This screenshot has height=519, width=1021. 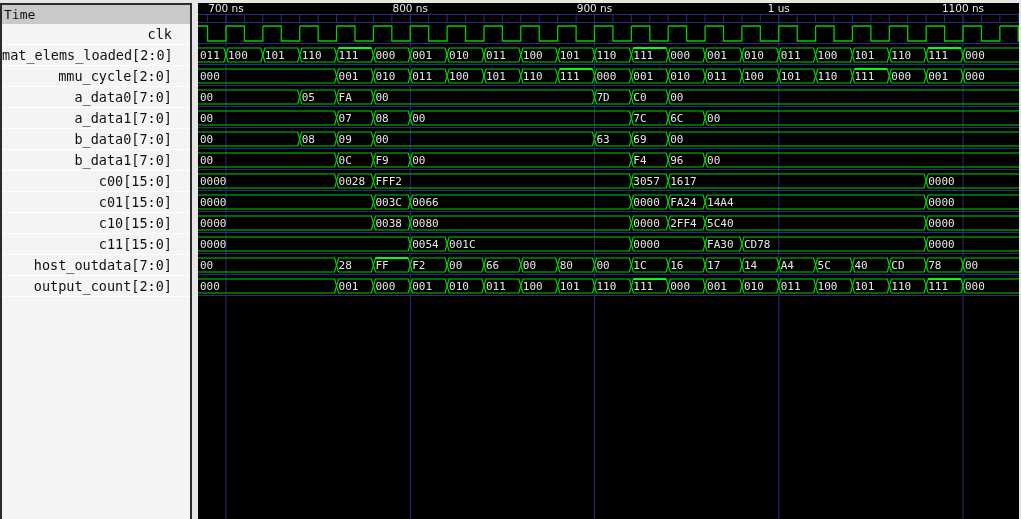 What do you see at coordinates (96, 223) in the screenshot?
I see `signal-name: c10[15:0]` at bounding box center [96, 223].